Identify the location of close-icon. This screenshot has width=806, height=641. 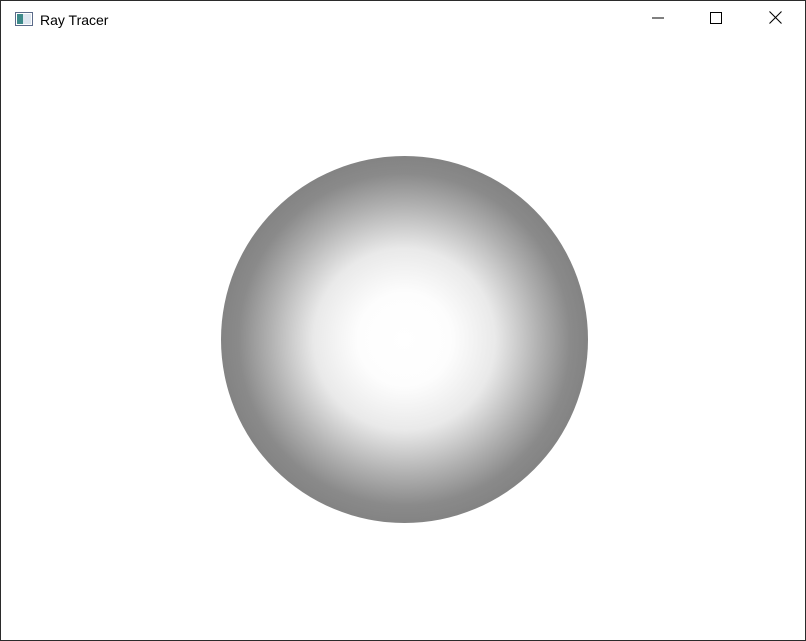
(775, 20).